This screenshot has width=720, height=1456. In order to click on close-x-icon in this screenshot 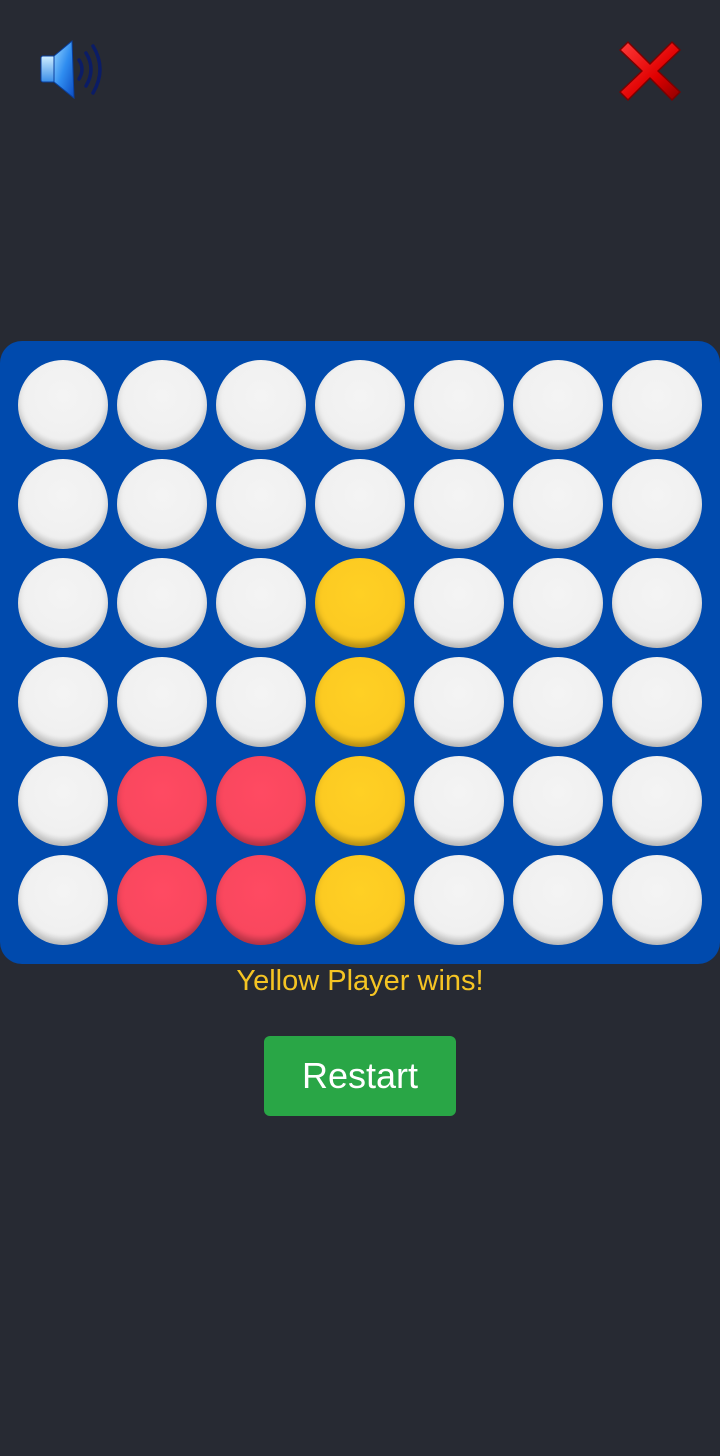, I will do `click(650, 71)`.